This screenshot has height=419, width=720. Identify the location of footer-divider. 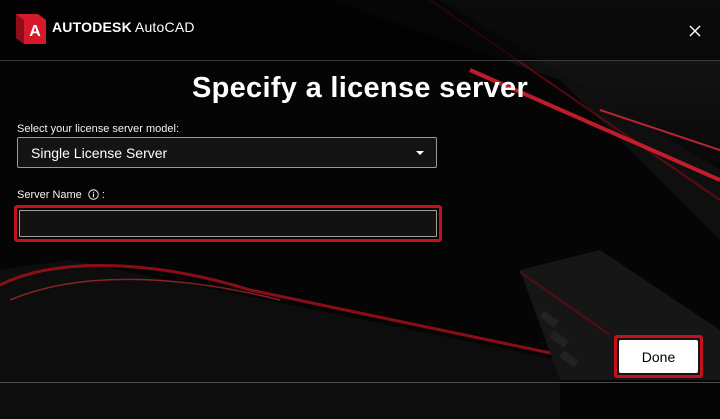
(360, 382).